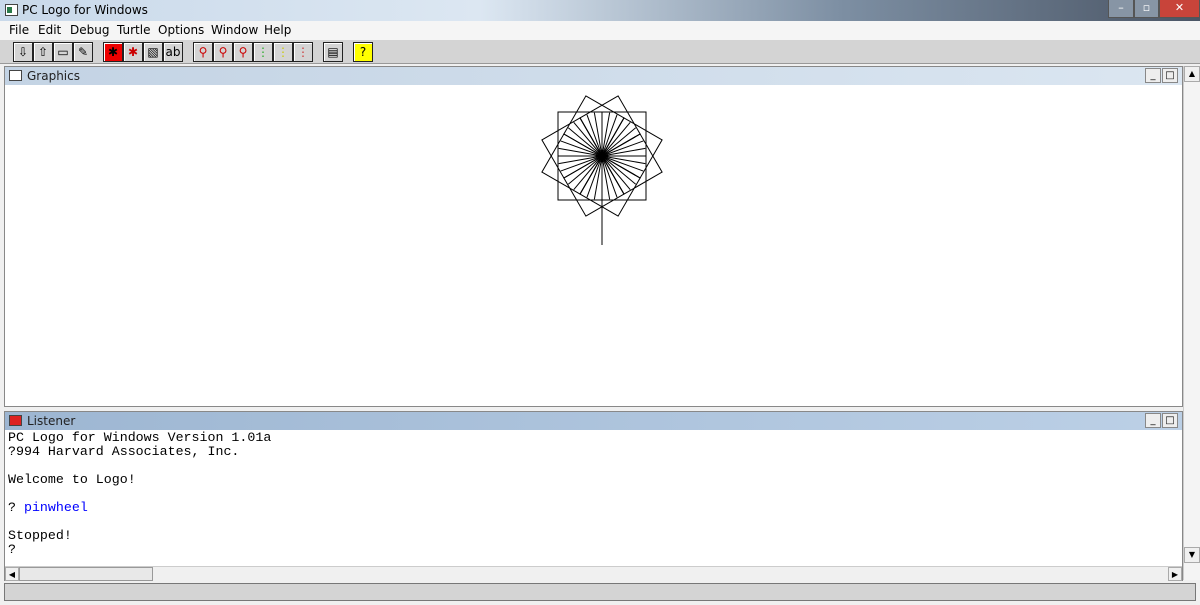 This screenshot has height=605, width=1200. I want to click on graphics-maximize-button: □, so click(1170, 75).